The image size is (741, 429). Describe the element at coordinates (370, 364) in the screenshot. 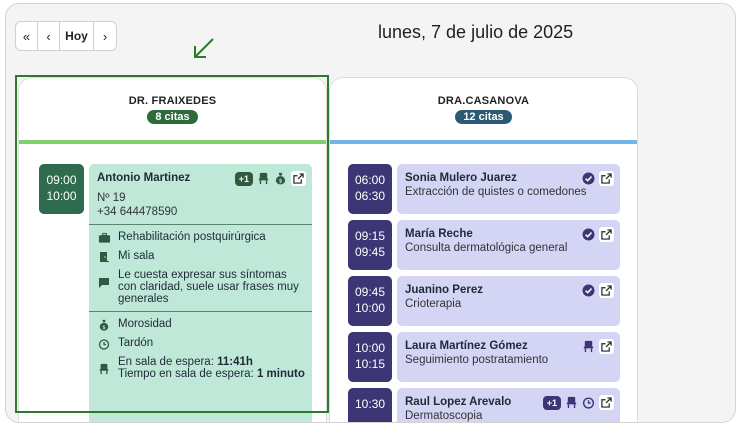

I see `end-time: 10:15` at that location.